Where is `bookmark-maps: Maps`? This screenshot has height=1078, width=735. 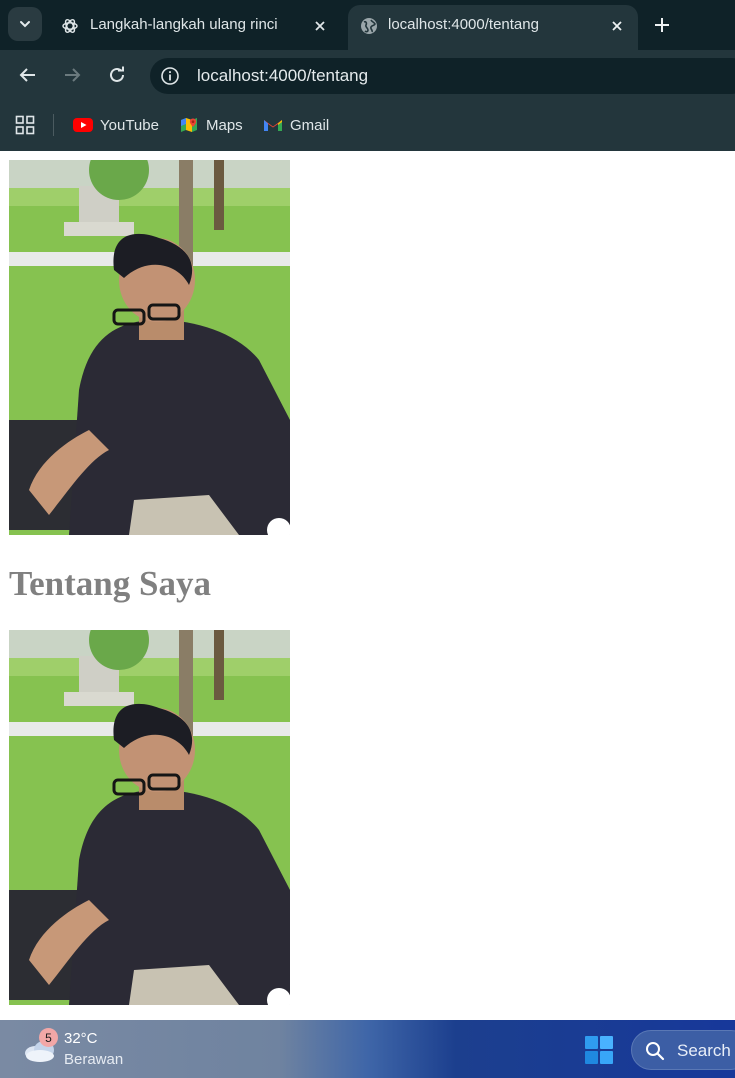
bookmark-maps: Maps is located at coordinates (211, 125).